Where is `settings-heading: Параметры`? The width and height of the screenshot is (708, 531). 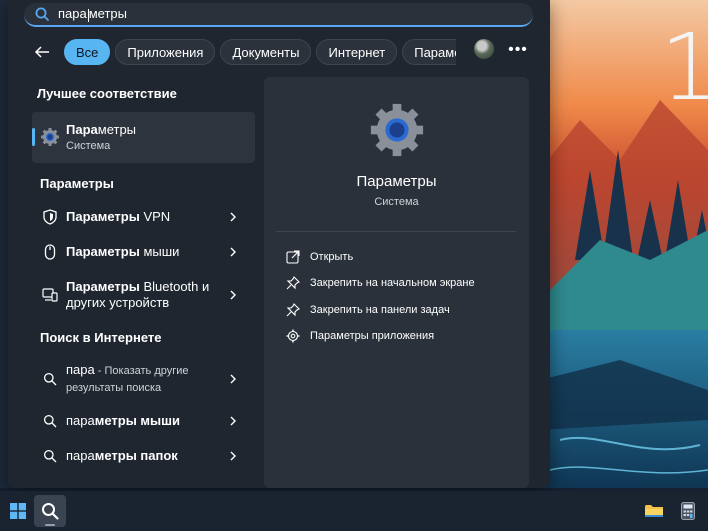 settings-heading: Параметры is located at coordinates (77, 183).